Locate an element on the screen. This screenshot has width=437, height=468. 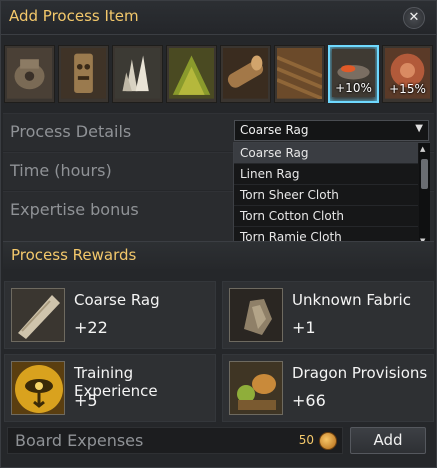
chevron-down-icon: ▼ is located at coordinates (419, 128).